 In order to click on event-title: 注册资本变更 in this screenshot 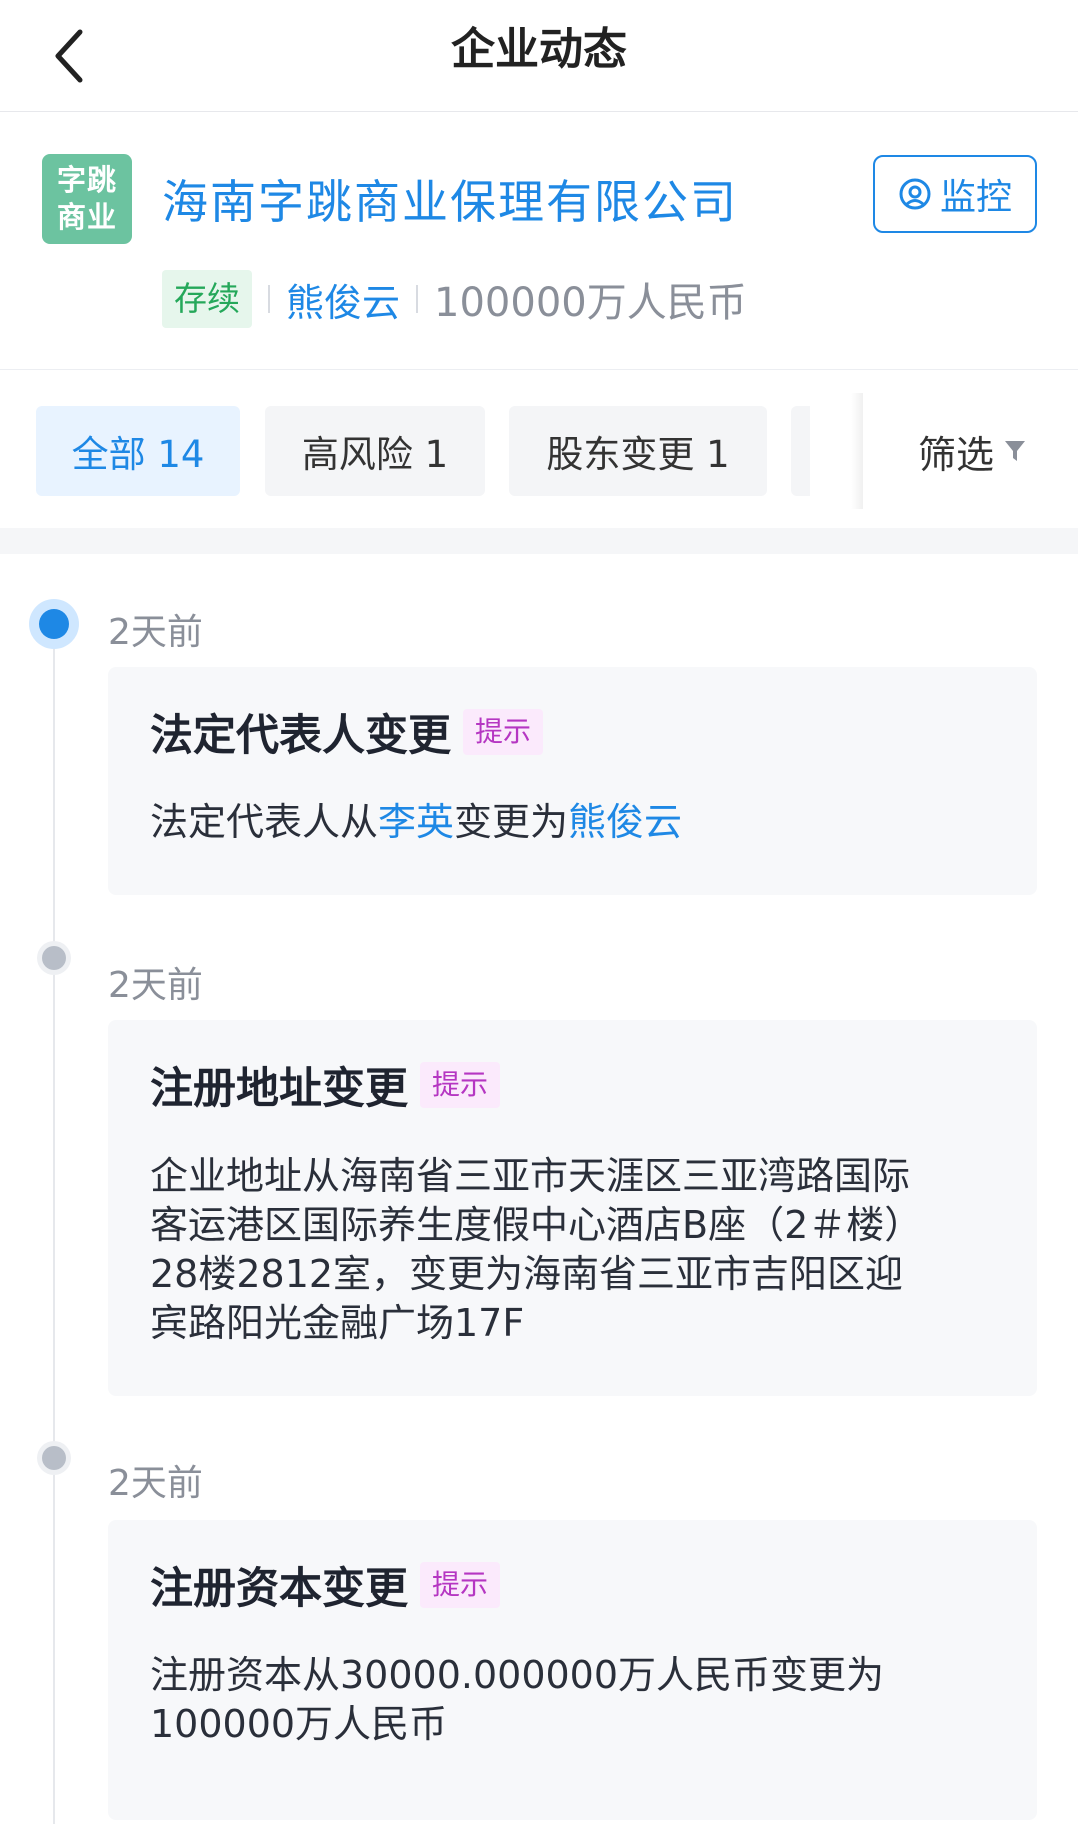, I will do `click(279, 1589)`.